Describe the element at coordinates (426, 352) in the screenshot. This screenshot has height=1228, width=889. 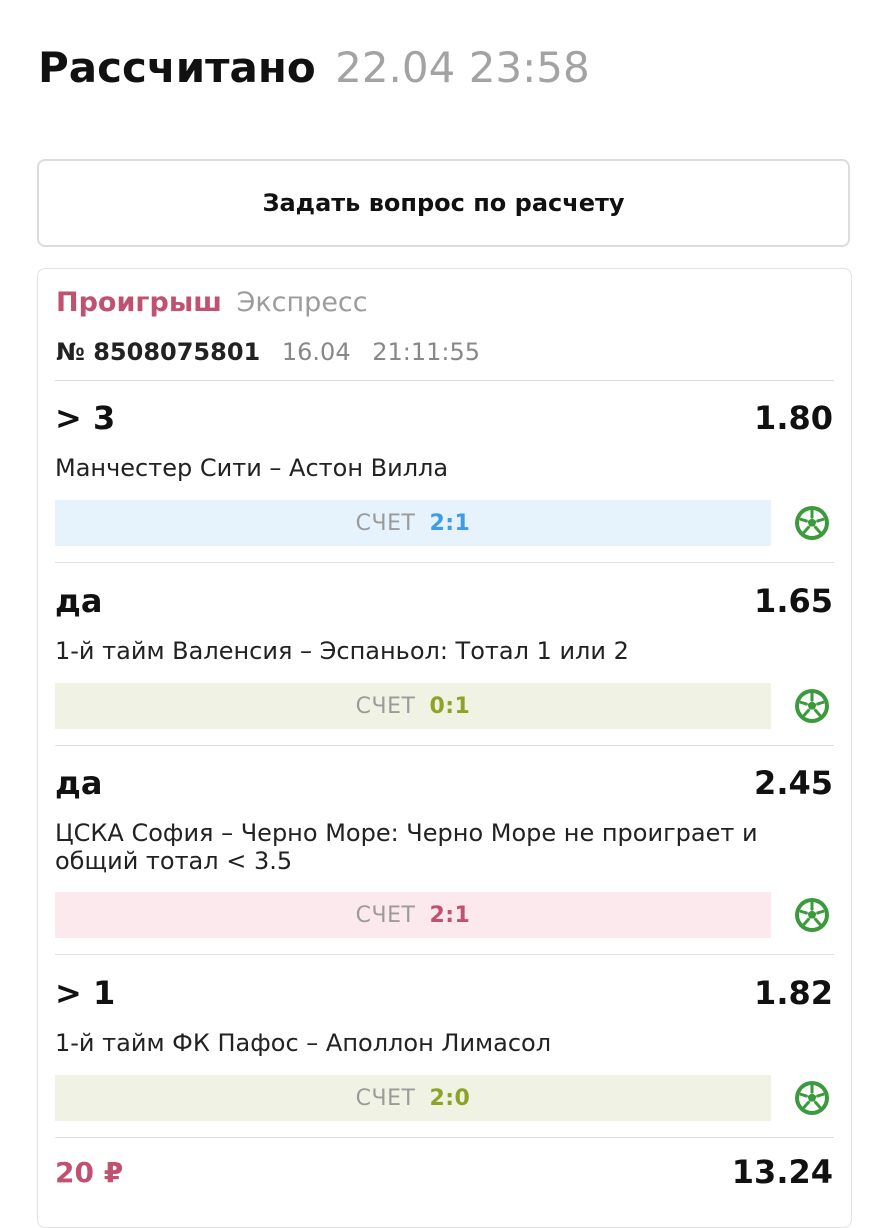
I see `bet-time: 21:11:55` at that location.